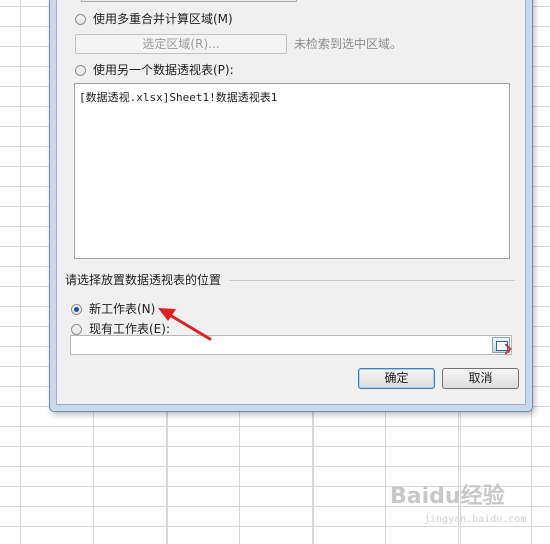 The image size is (550, 544). I want to click on cancel-button: 取消, so click(480, 378).